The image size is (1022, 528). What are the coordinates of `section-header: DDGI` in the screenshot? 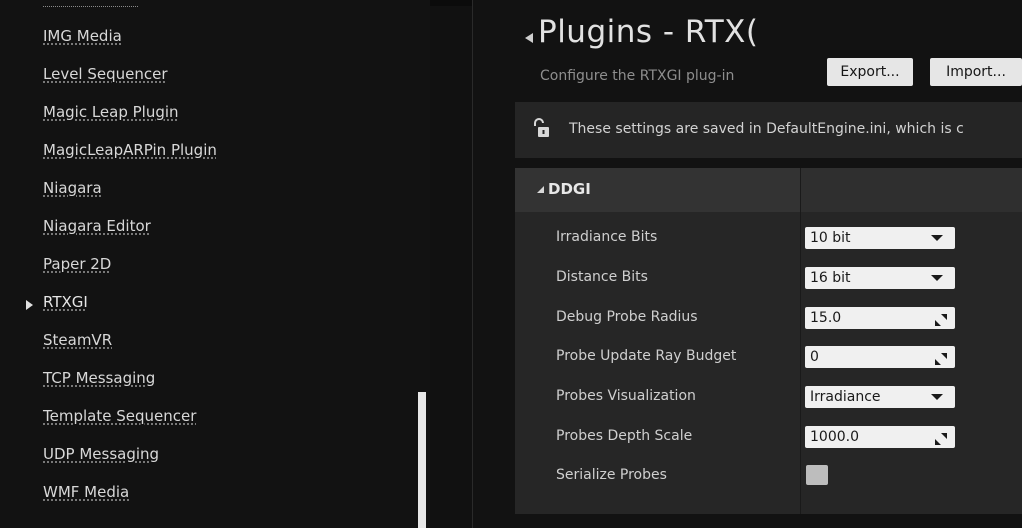 It's located at (768, 190).